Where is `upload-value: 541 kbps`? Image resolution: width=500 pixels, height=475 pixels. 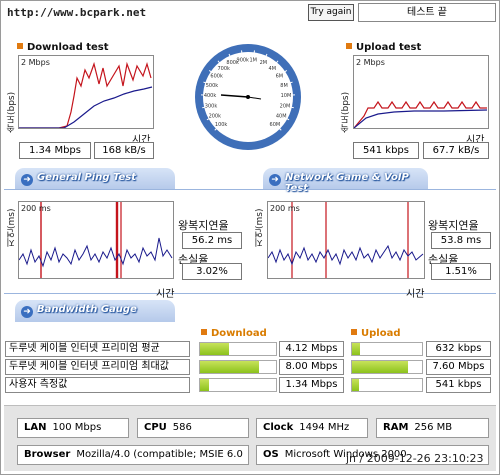 upload-value: 541 kbps is located at coordinates (458, 385).